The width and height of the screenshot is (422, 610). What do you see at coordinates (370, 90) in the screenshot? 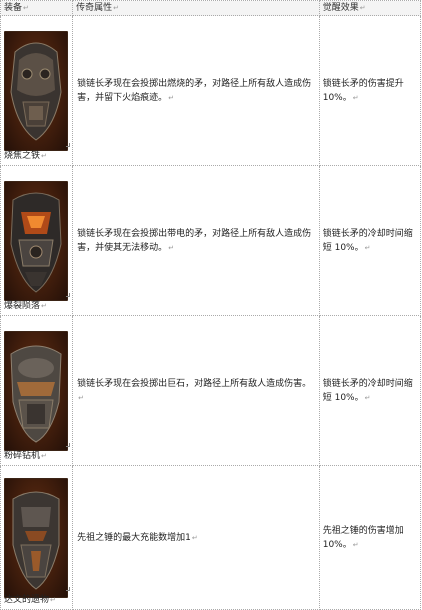
I see `awakening-cell: 锁链长矛的伤害提升 10%。↵` at bounding box center [370, 90].